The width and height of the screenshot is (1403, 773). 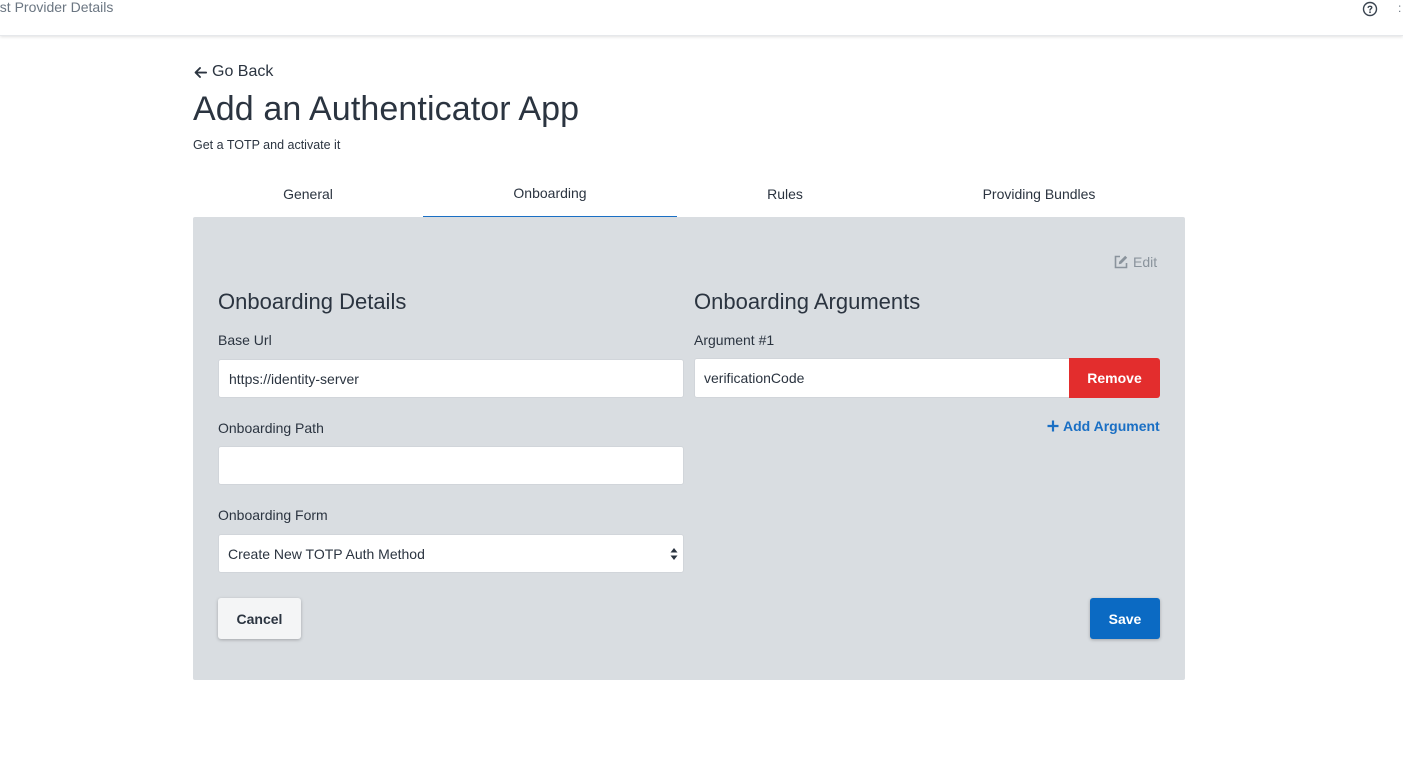 I want to click on onboarding-form-value: Create New TOTP Auth Method, so click(x=326, y=553).